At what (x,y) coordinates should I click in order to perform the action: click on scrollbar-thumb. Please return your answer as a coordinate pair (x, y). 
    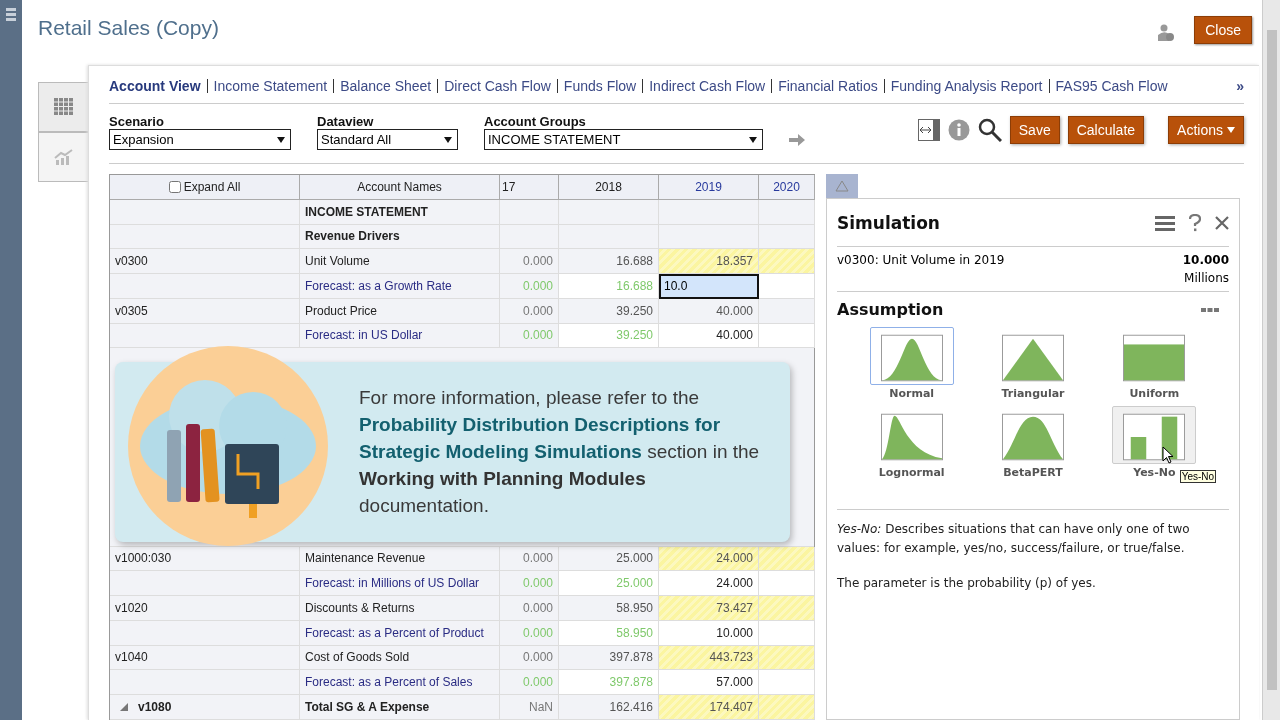
    Looking at the image, I should click on (1271, 360).